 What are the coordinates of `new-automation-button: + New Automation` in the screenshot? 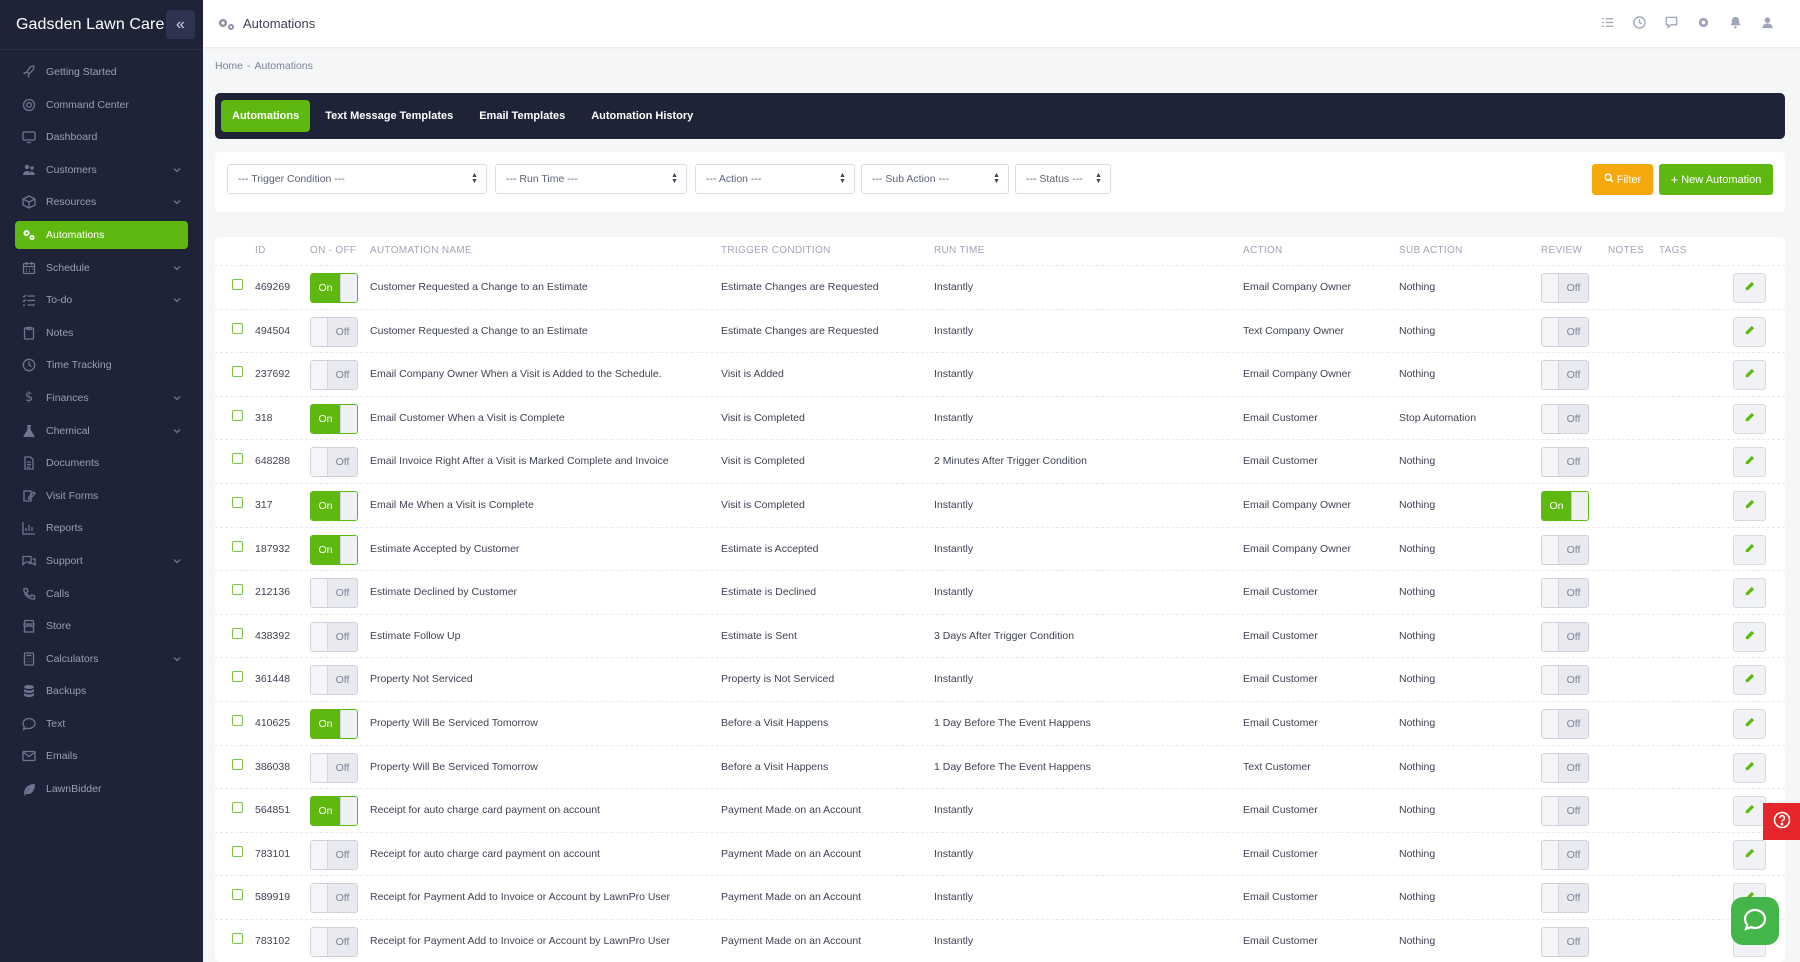 It's located at (1716, 179).